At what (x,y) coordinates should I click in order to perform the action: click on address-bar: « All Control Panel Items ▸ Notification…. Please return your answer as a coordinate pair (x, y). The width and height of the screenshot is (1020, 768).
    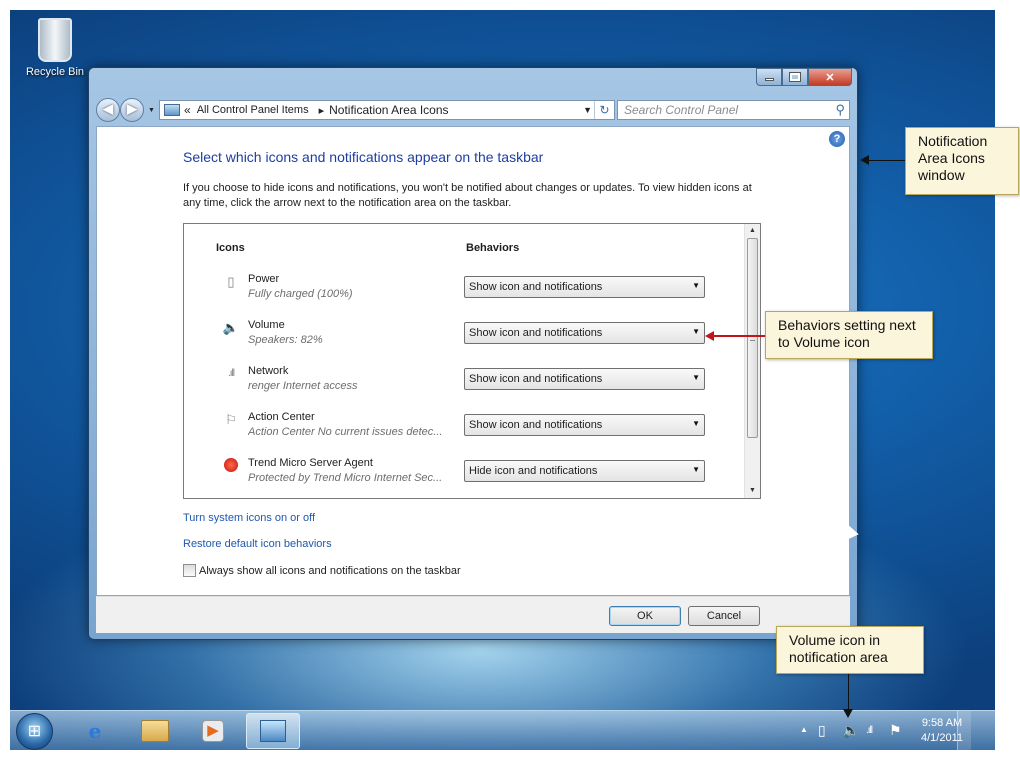
    Looking at the image, I should click on (387, 110).